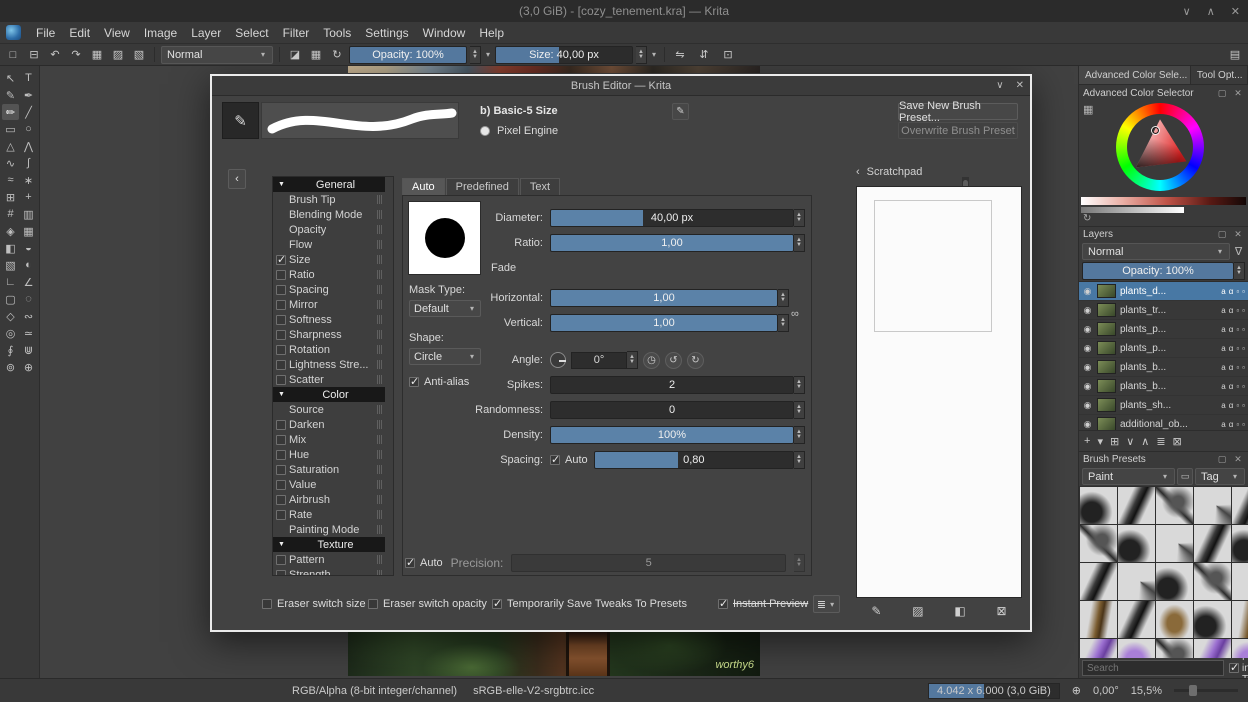 The height and width of the screenshot is (702, 1248). I want to click on menu-image: Image, so click(160, 33).